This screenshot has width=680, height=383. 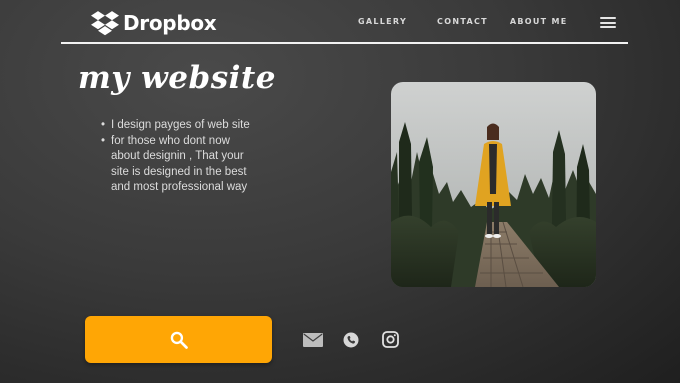 What do you see at coordinates (390, 339) in the screenshot?
I see `instagram-icon` at bounding box center [390, 339].